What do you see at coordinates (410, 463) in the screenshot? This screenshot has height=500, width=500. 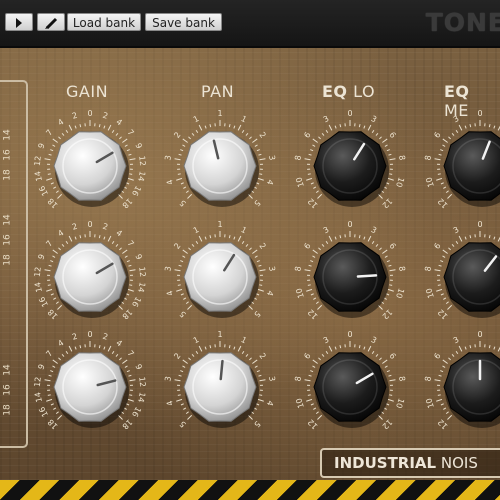 I see `preset-name-display: INDUSTRIAL NOIS` at bounding box center [410, 463].